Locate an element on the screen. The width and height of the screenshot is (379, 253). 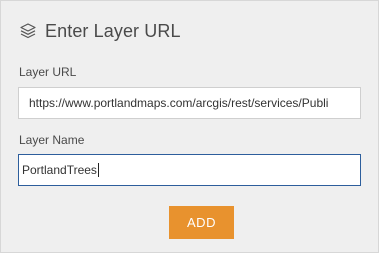
panel-title: Enter Layer URL is located at coordinates (113, 30).